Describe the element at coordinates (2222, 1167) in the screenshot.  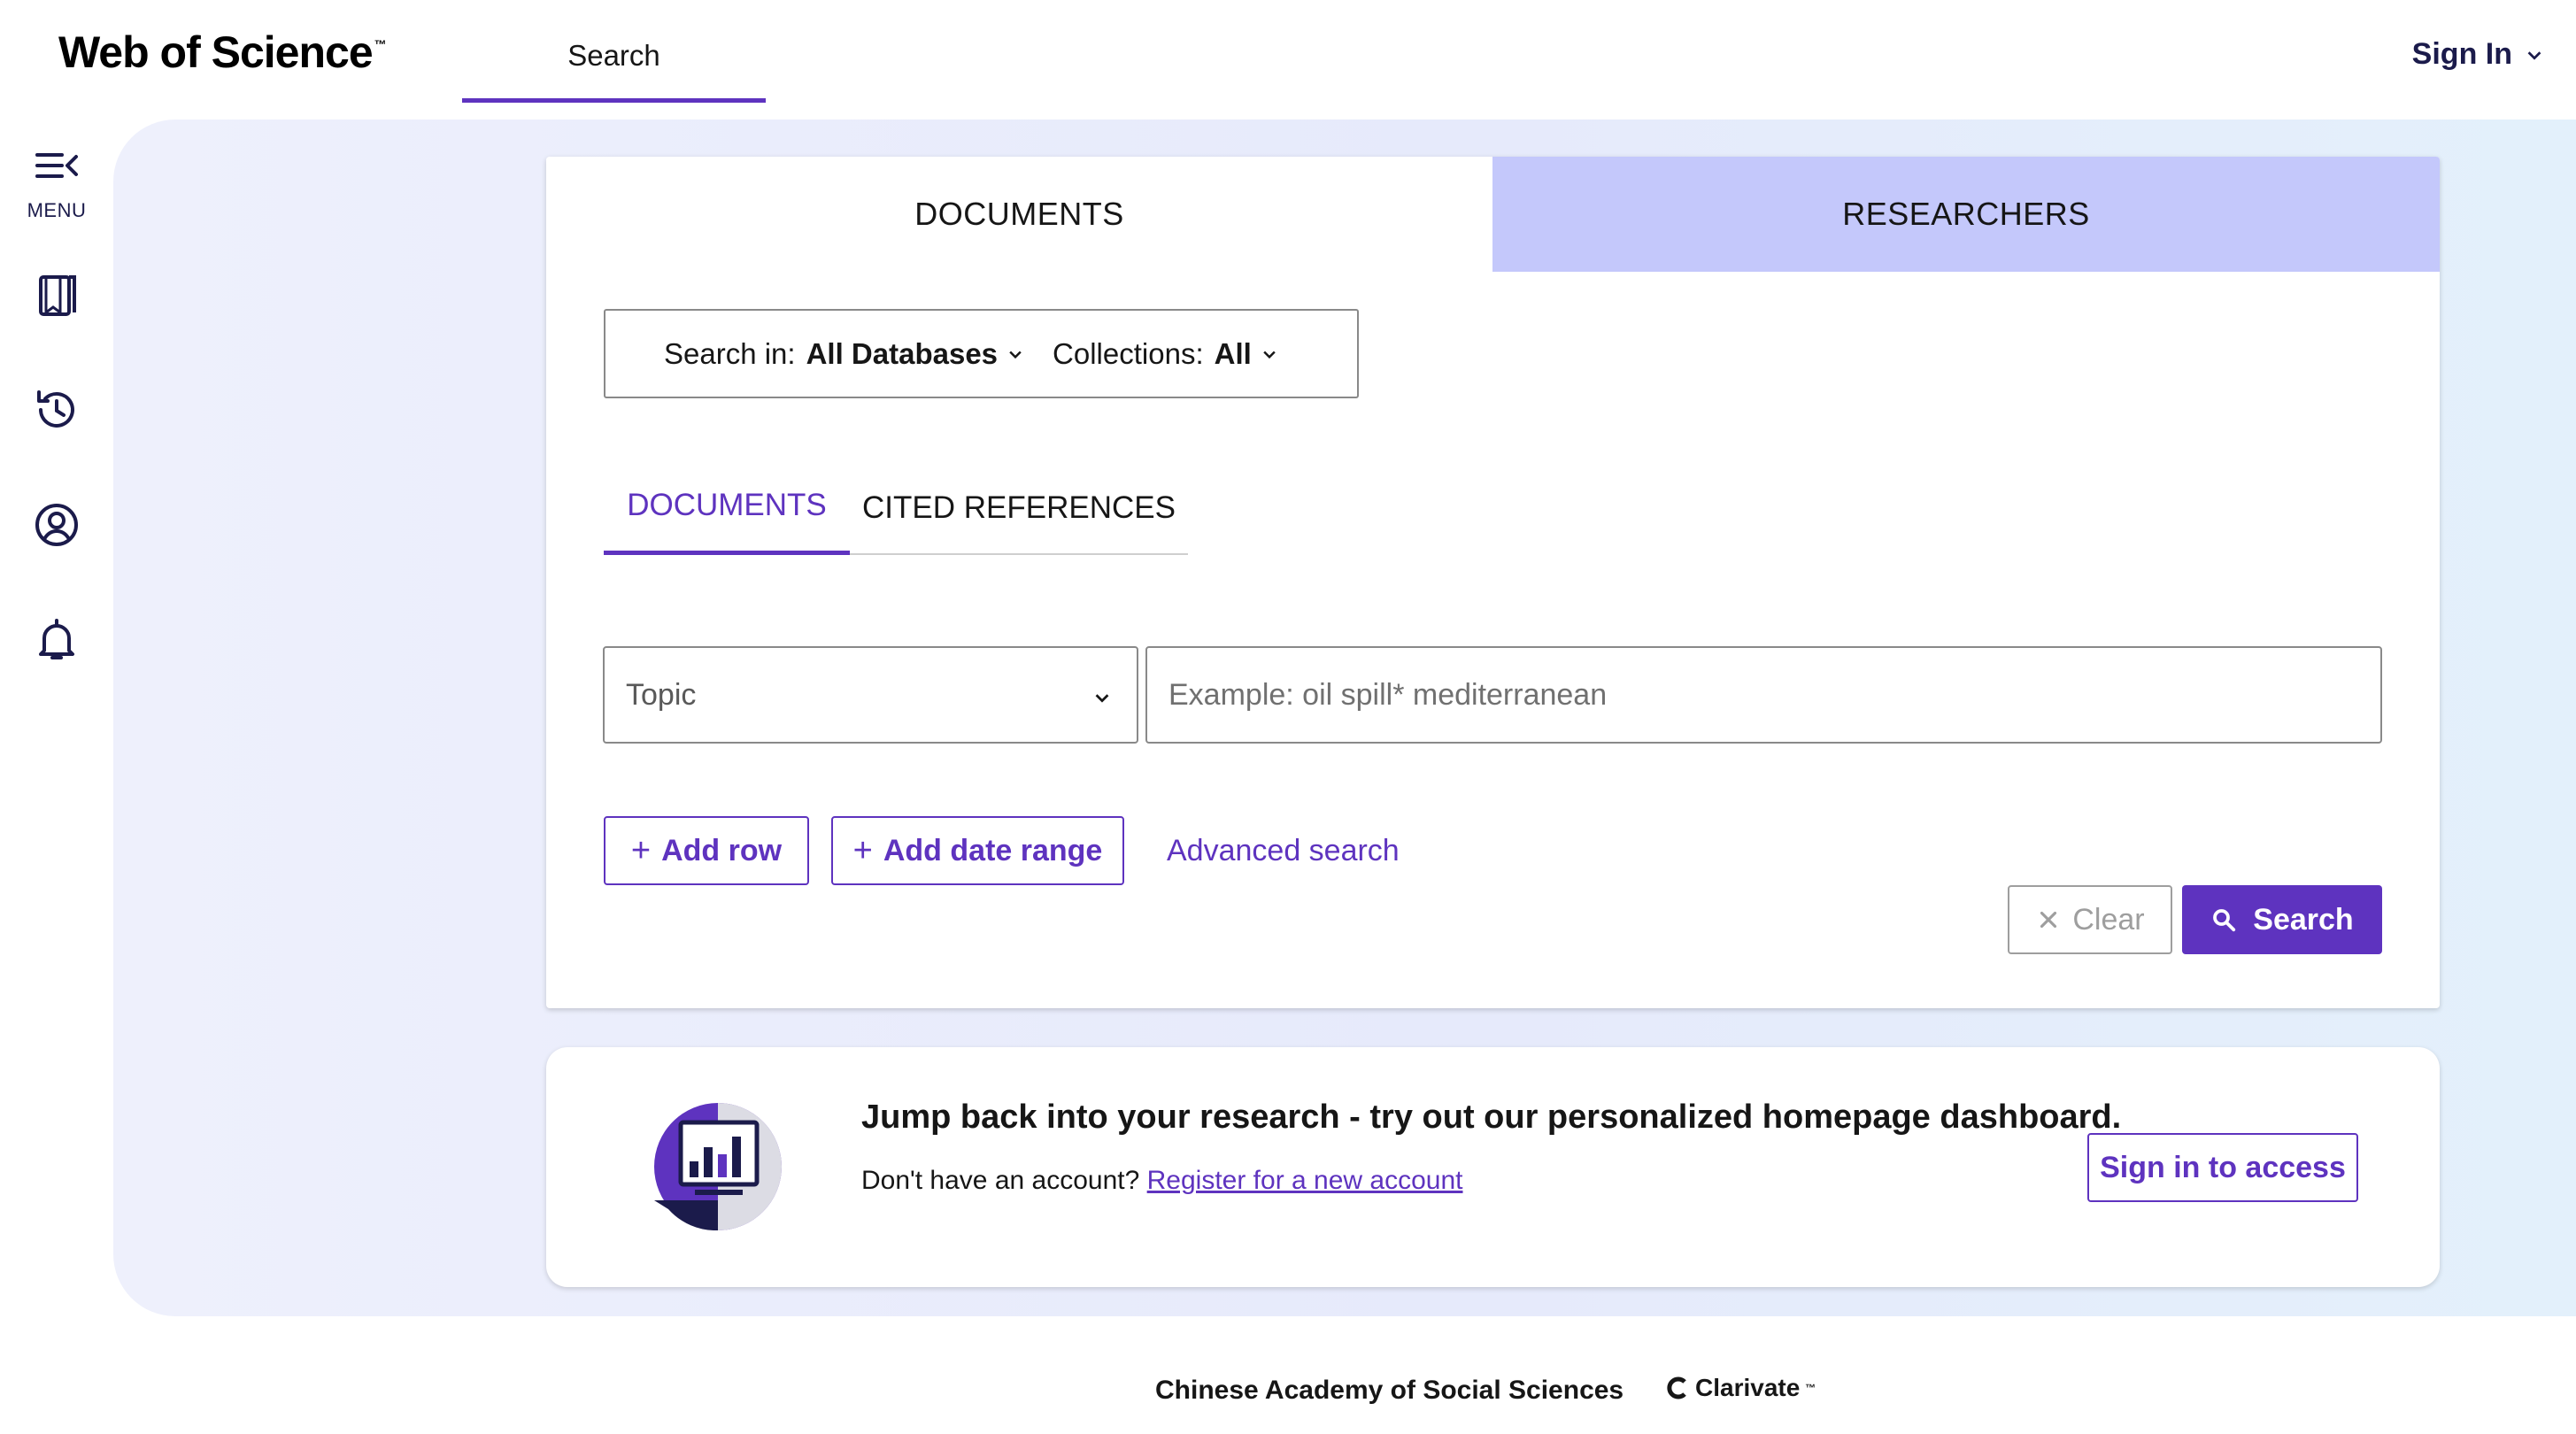
I see `sign-in-to-access-button: Sign in to access` at that location.